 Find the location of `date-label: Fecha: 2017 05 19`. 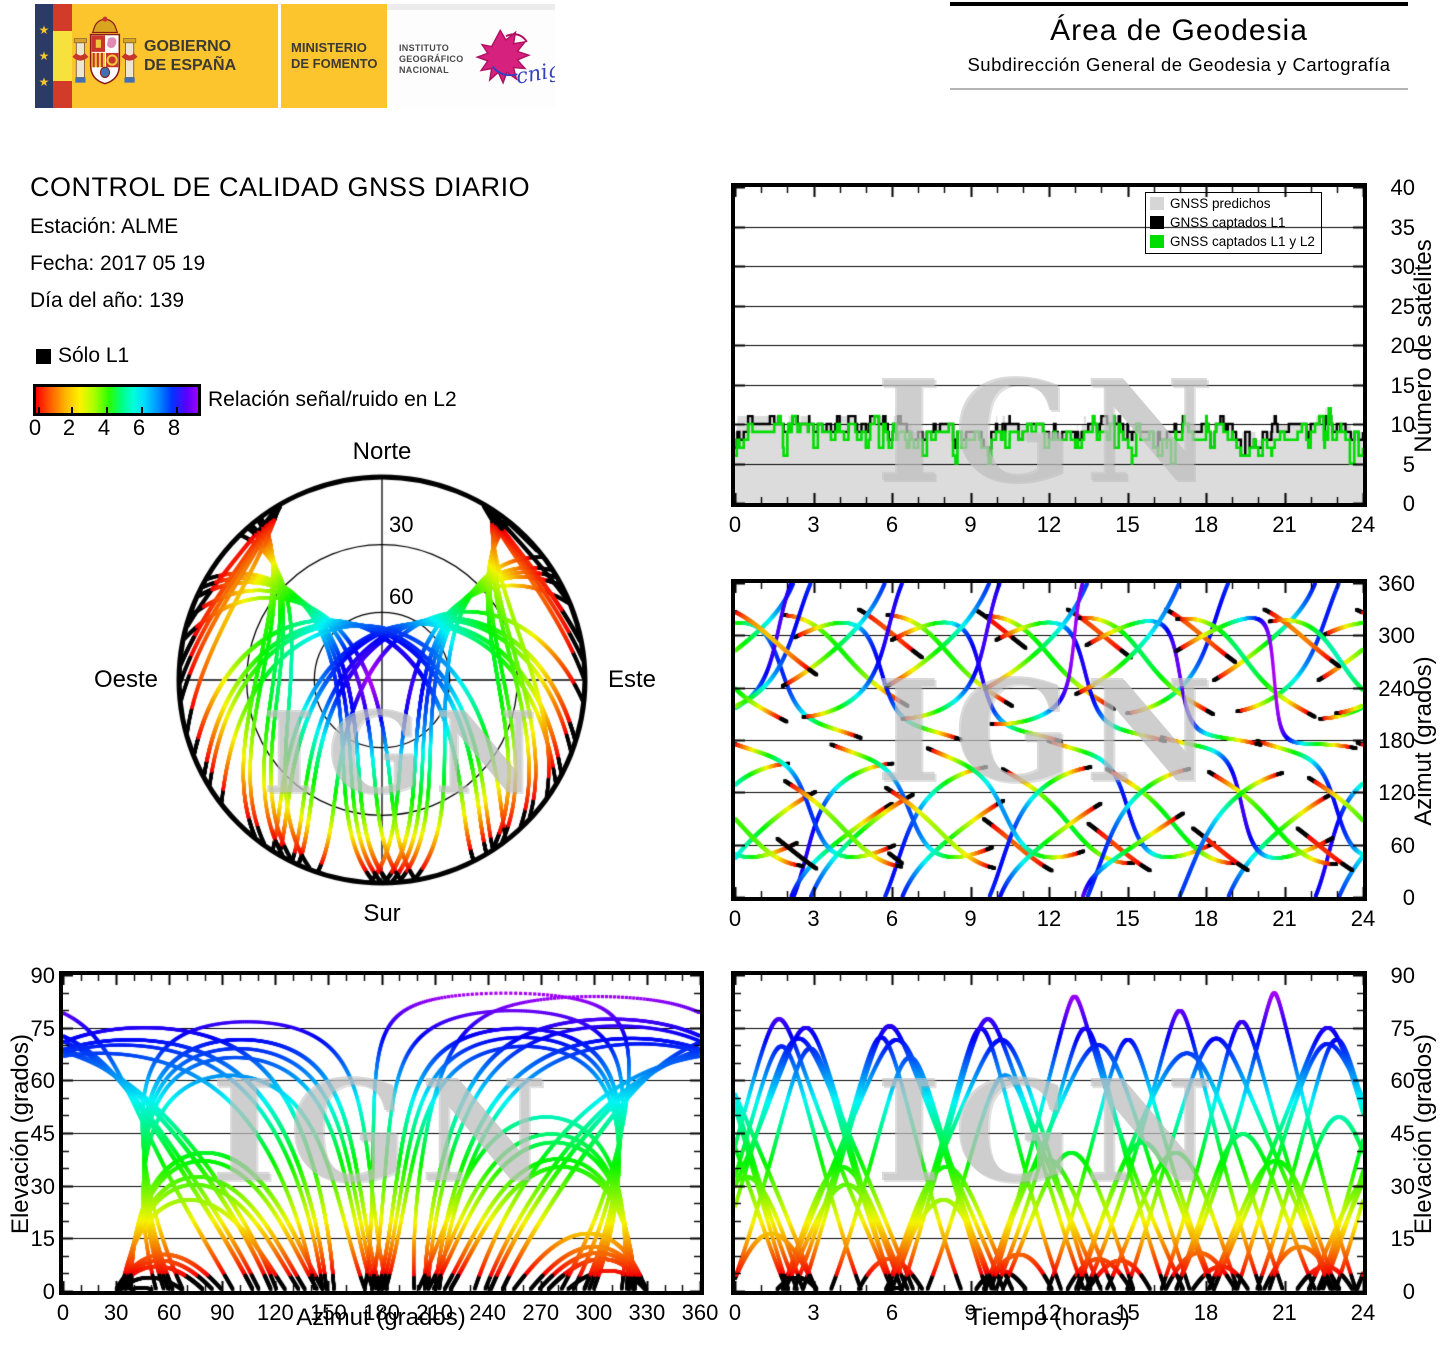

date-label: Fecha: 2017 05 19 is located at coordinates (118, 263).